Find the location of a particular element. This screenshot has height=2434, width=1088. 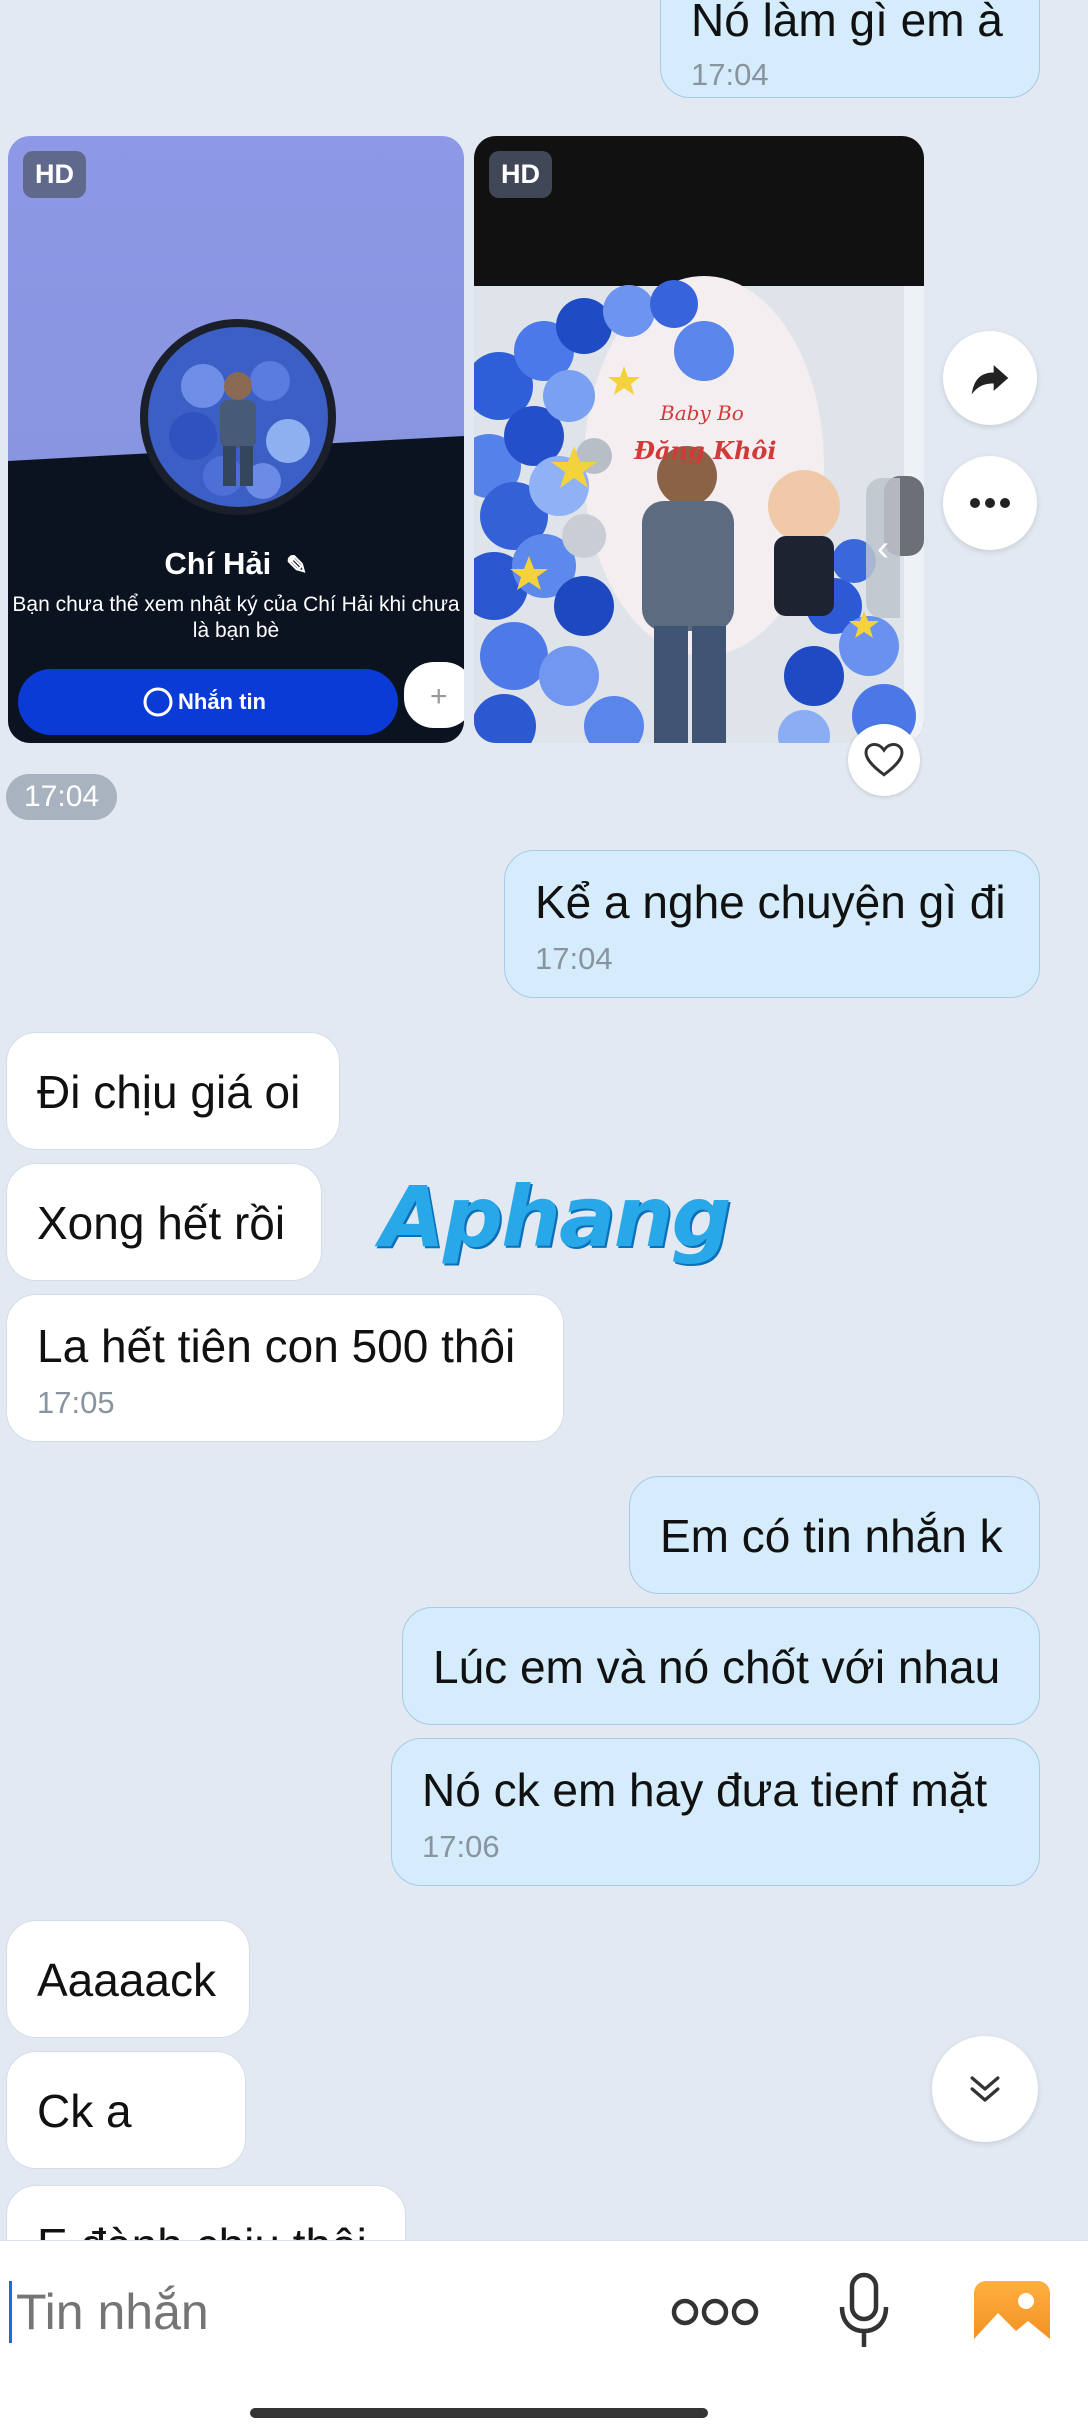

message-text: Xong hết rồi is located at coordinates (161, 1223).